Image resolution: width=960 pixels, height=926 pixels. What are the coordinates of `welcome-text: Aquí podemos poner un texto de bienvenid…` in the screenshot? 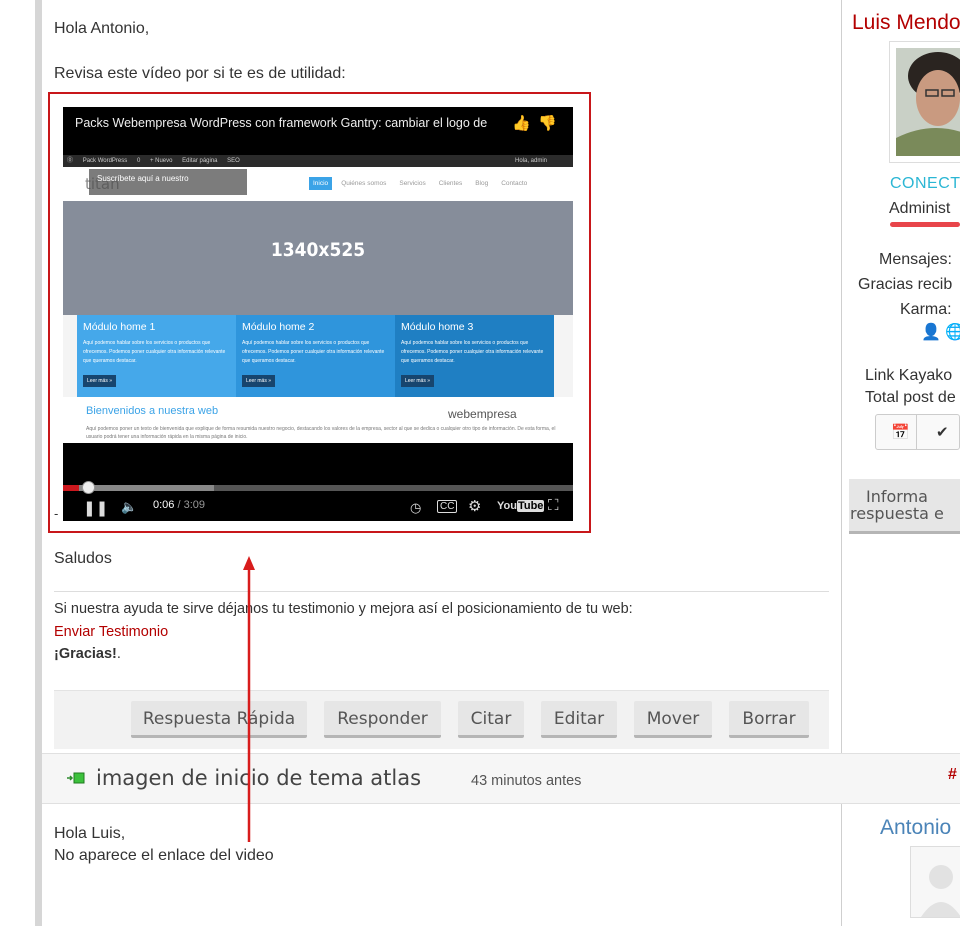 It's located at (321, 433).